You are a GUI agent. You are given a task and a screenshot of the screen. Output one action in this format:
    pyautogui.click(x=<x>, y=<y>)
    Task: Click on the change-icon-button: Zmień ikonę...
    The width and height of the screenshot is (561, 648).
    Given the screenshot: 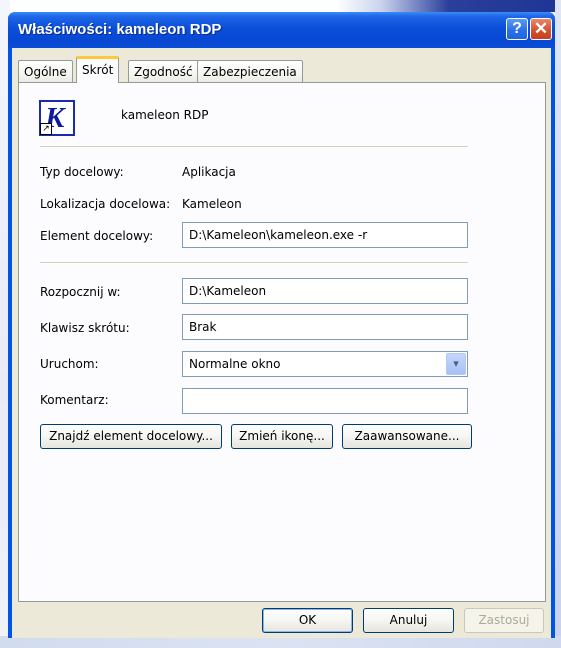 What is the action you would take?
    pyautogui.click(x=282, y=436)
    